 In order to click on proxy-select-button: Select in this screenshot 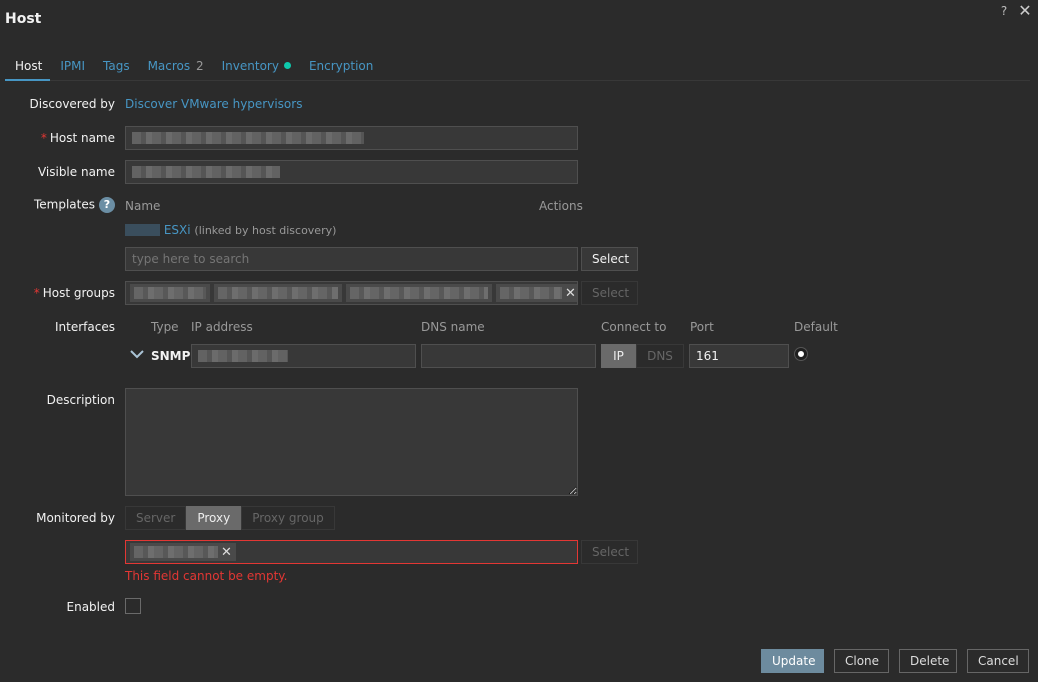, I will do `click(609, 552)`.